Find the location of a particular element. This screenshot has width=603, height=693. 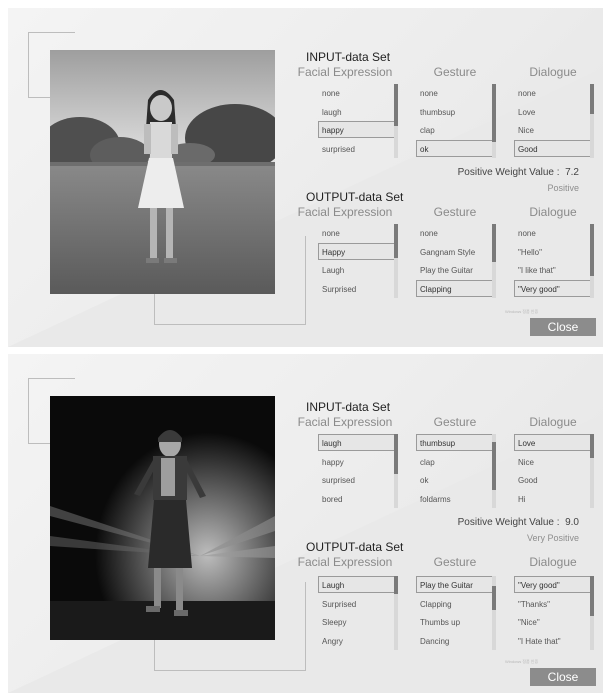

output-dialogue-list: "Very good" "Thanks" "Nice" "I Hate that" is located at coordinates (554, 613).